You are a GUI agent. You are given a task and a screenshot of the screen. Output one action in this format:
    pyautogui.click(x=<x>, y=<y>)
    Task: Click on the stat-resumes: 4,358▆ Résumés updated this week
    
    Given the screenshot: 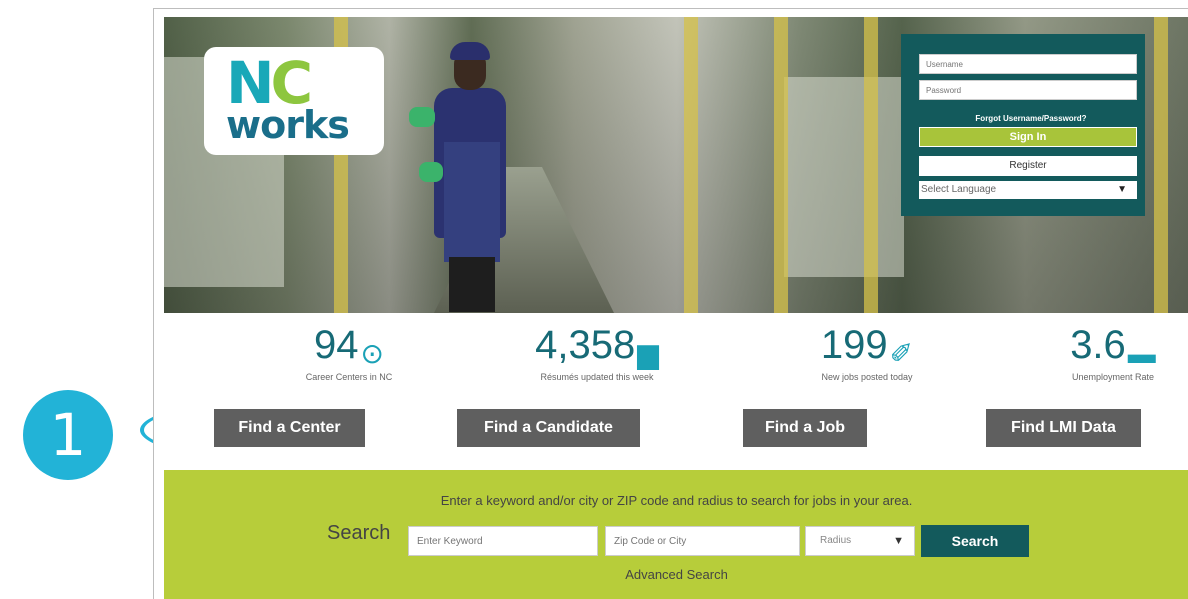 What is the action you would take?
    pyautogui.click(x=597, y=351)
    